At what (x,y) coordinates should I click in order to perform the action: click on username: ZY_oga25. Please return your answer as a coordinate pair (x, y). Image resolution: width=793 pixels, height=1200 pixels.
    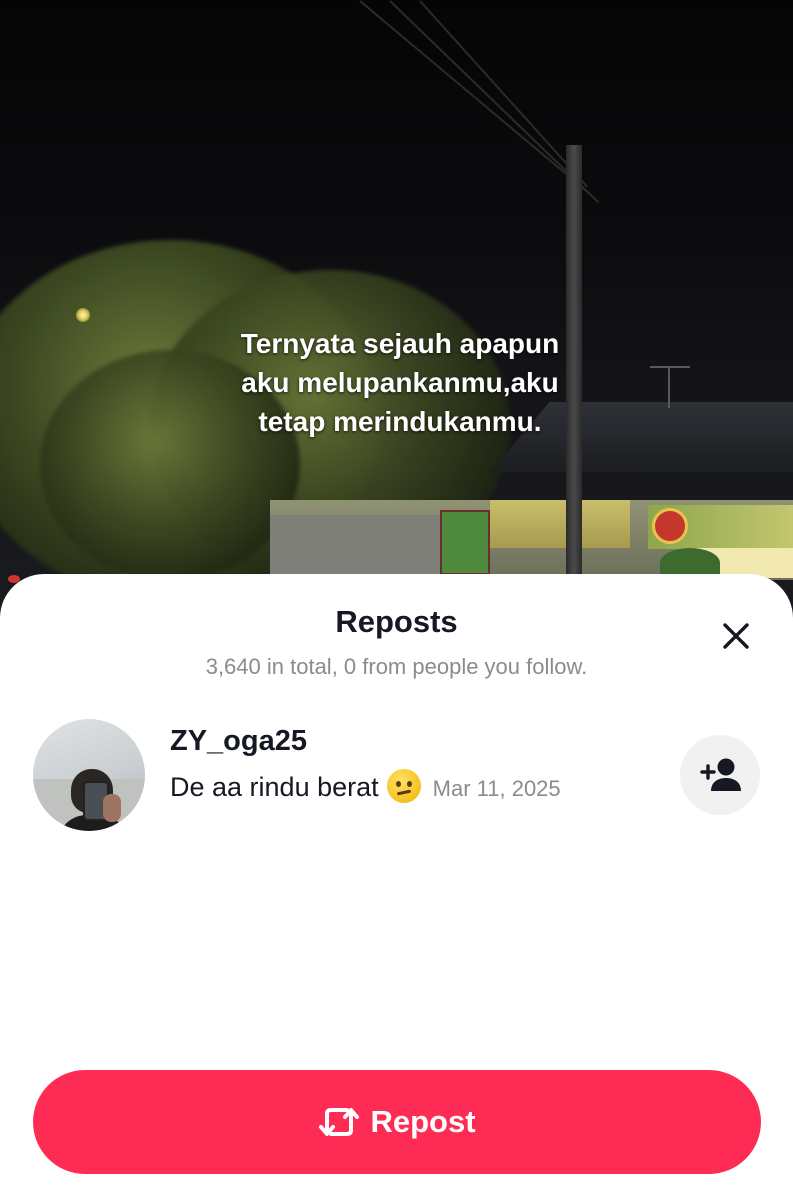
    Looking at the image, I should click on (238, 741).